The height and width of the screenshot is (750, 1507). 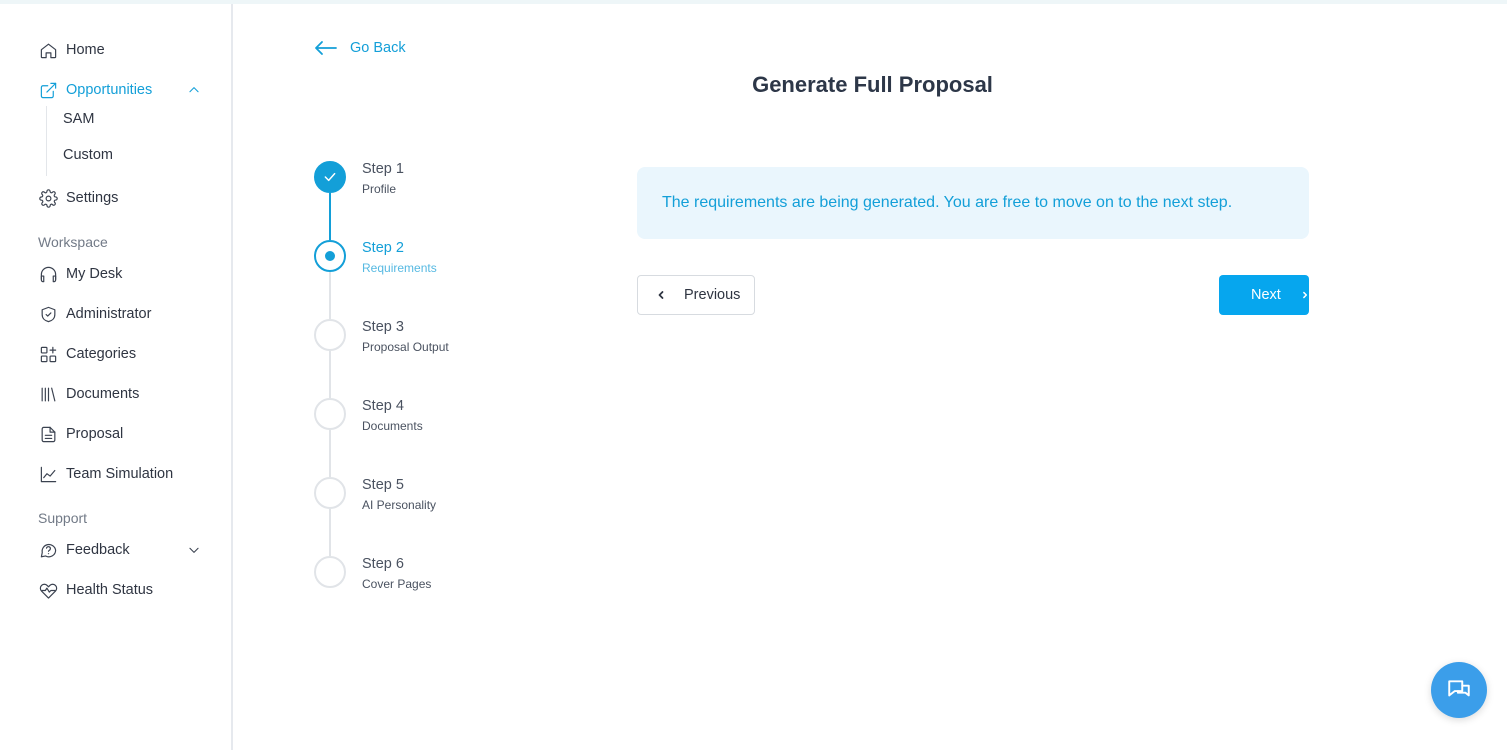 I want to click on sidebar-subitem-sam: SAM, so click(x=78, y=119).